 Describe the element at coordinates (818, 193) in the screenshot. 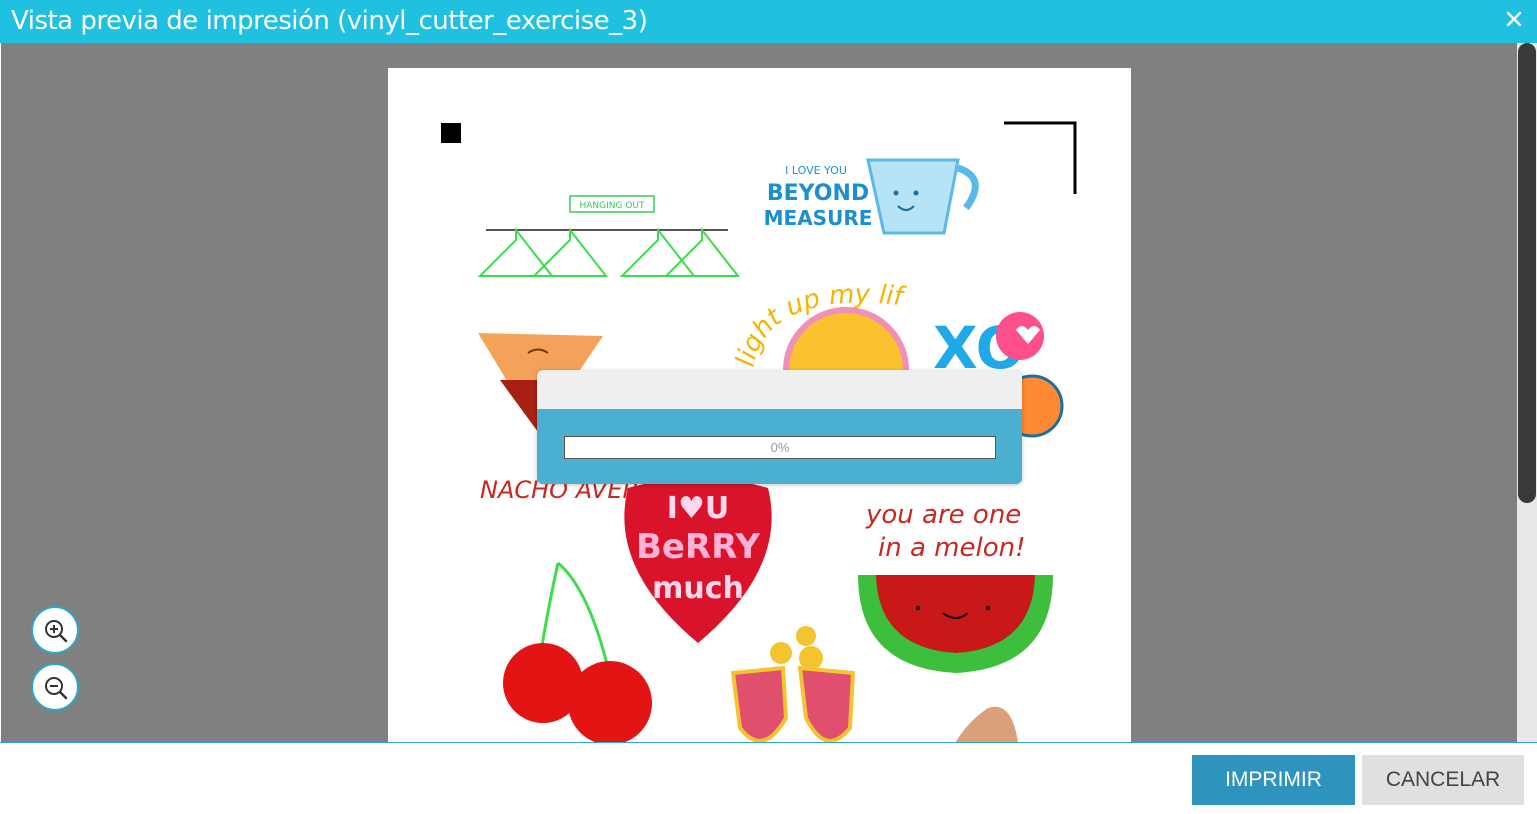

I see `svg-text: BEYOND` at that location.